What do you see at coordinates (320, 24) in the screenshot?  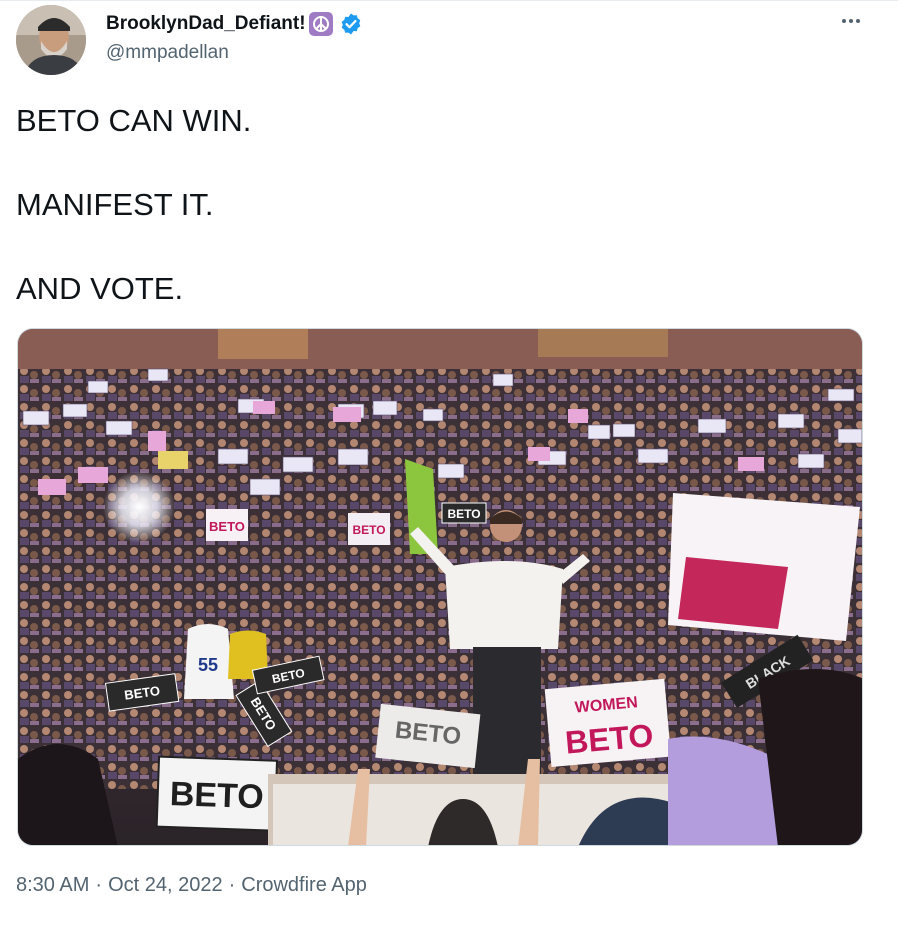 I see `peace-icon` at bounding box center [320, 24].